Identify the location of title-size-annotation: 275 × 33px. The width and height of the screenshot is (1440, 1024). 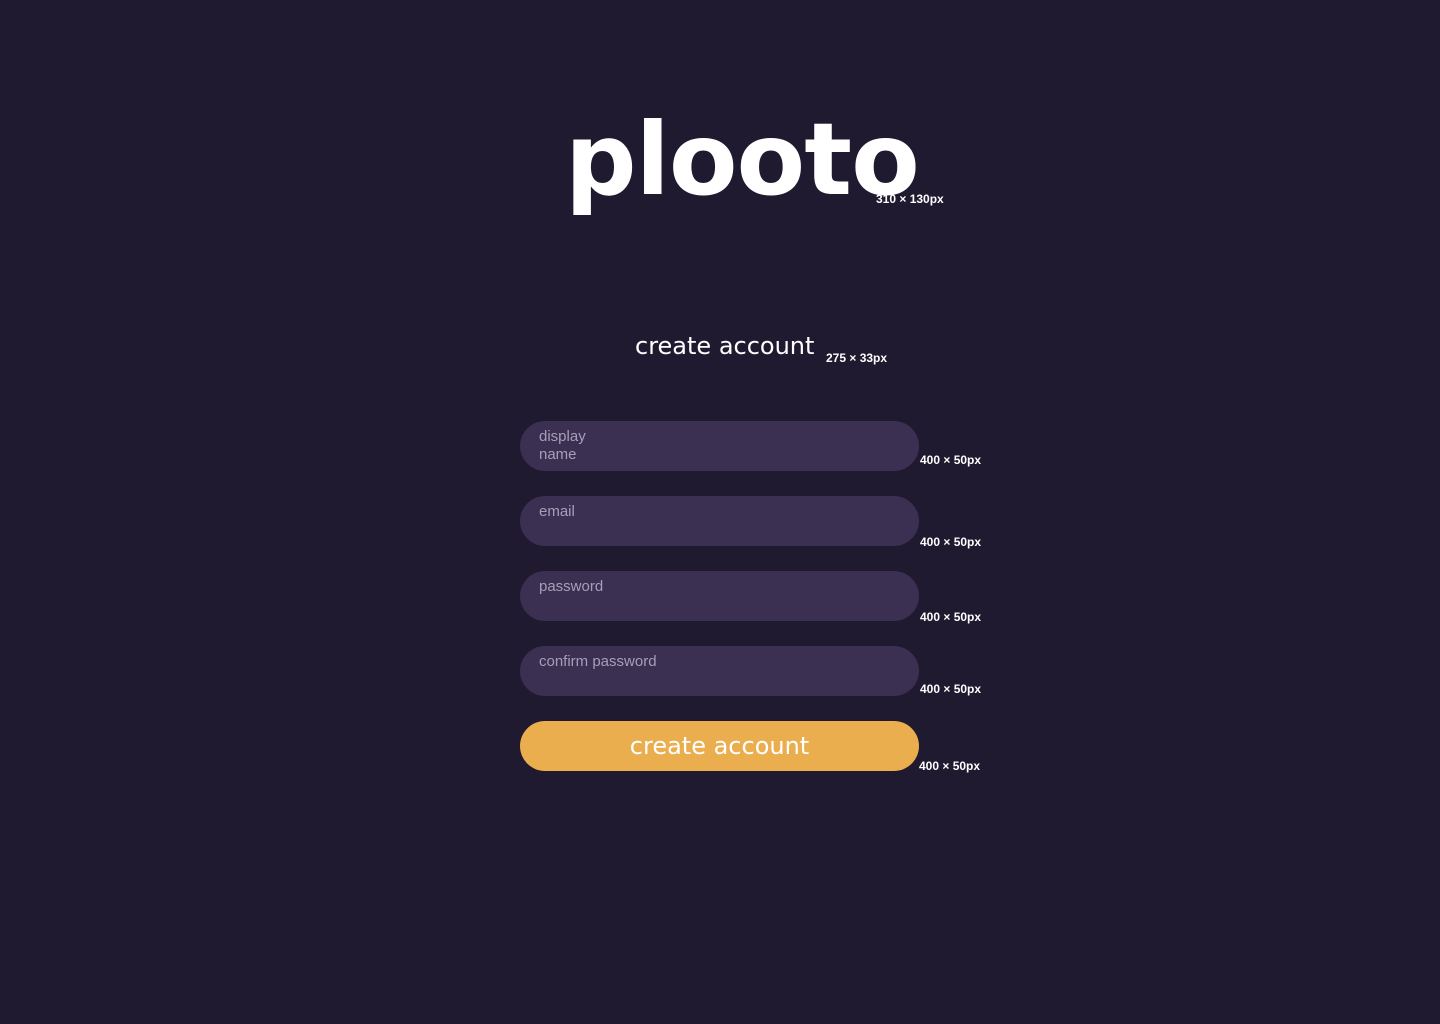
(857, 358).